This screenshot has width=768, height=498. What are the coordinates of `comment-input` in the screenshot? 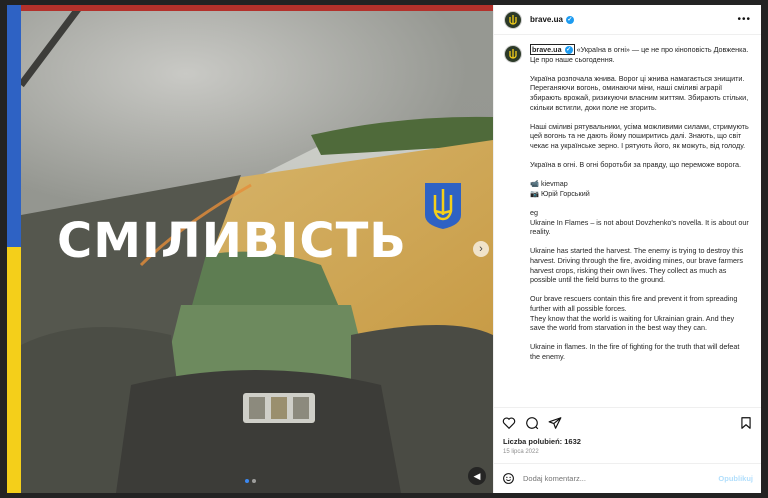 It's located at (617, 478).